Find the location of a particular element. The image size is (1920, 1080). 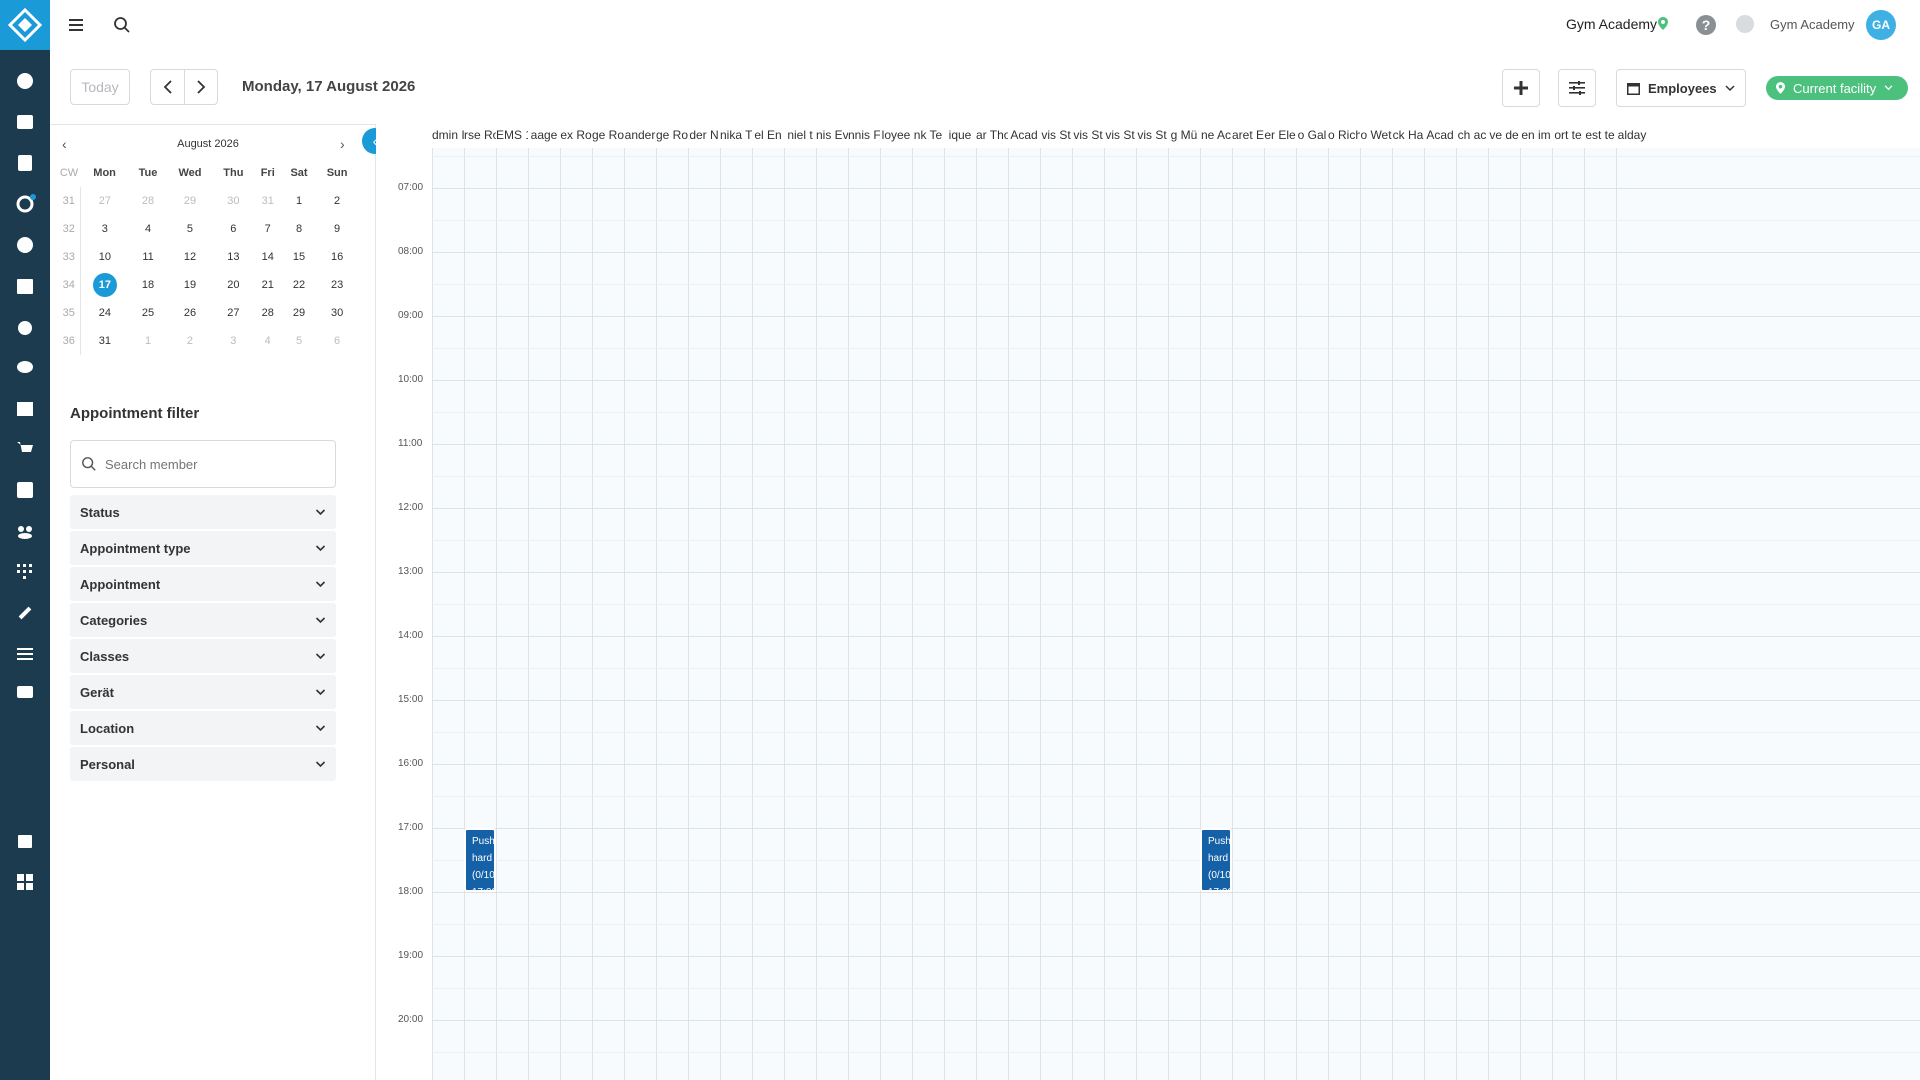

day-number: 30 is located at coordinates (233, 201).